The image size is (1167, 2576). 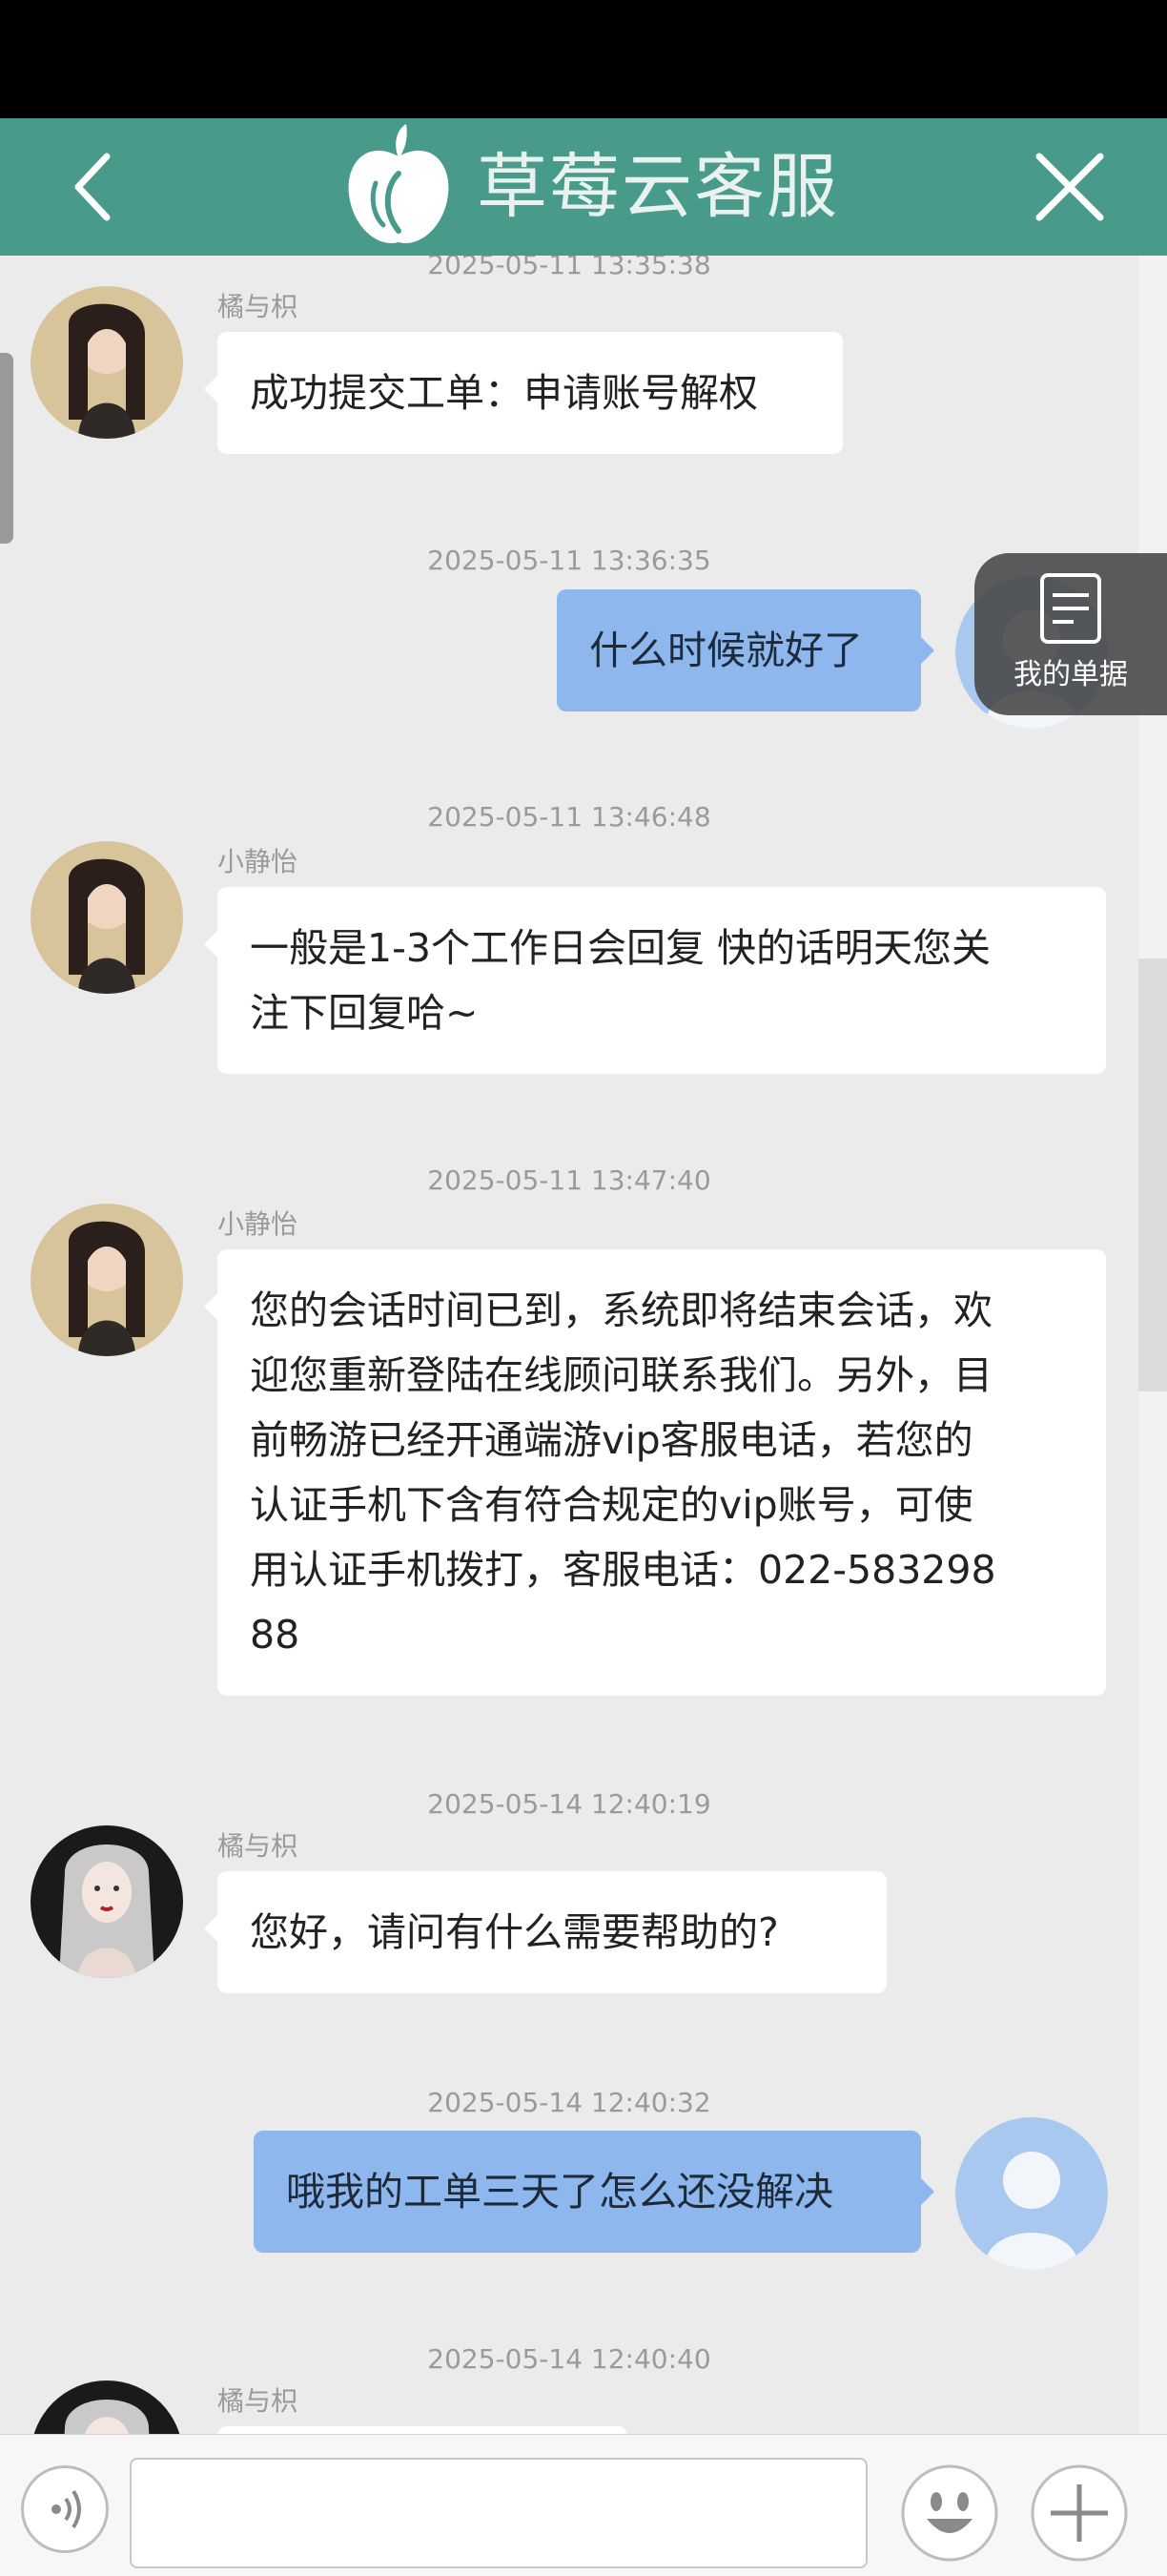 I want to click on user-default-avatar, so click(x=1031, y=2193).